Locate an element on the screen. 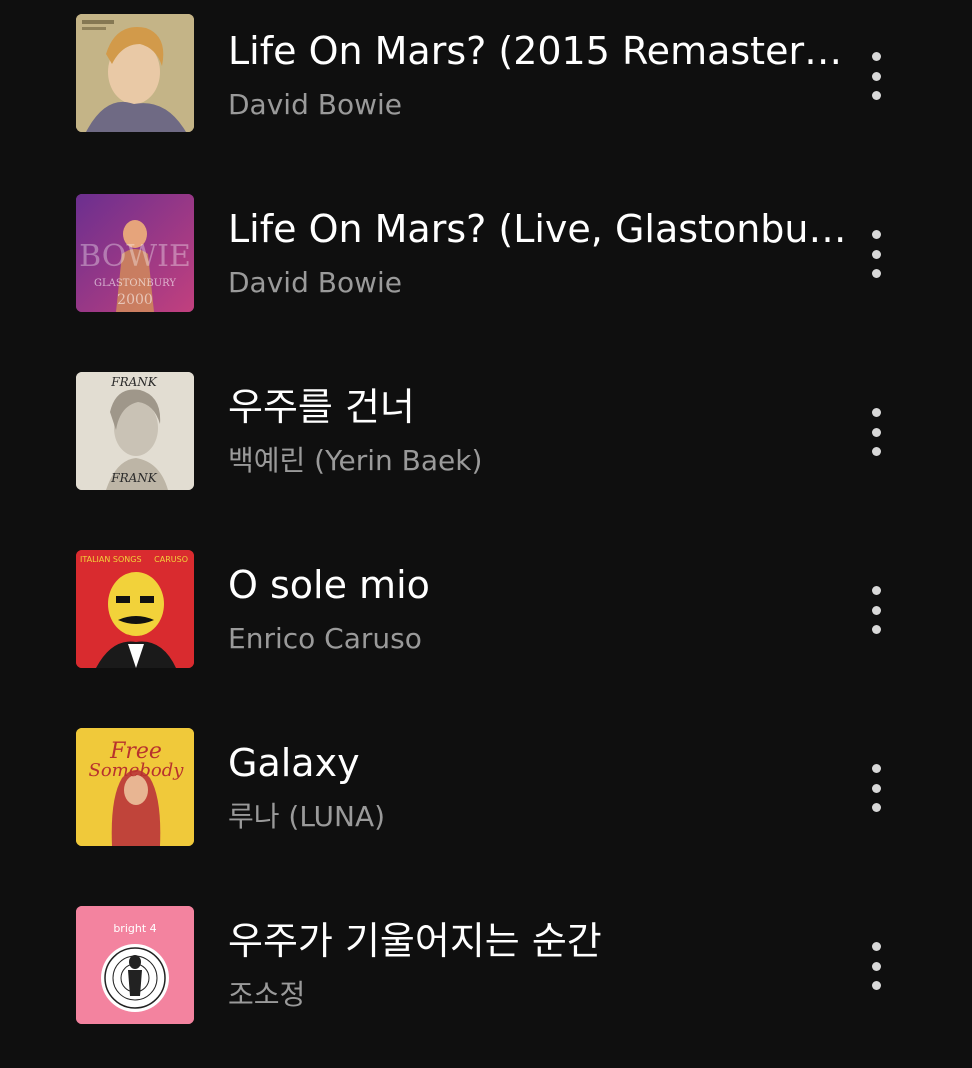 The image size is (972, 1068). bright-4-text: bright 4 is located at coordinates (134, 928).